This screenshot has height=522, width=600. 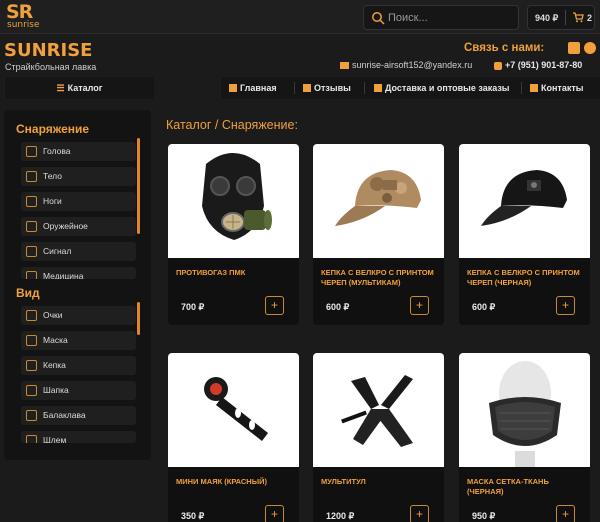 What do you see at coordinates (534, 88) in the screenshot?
I see `contact-card-icon` at bounding box center [534, 88].